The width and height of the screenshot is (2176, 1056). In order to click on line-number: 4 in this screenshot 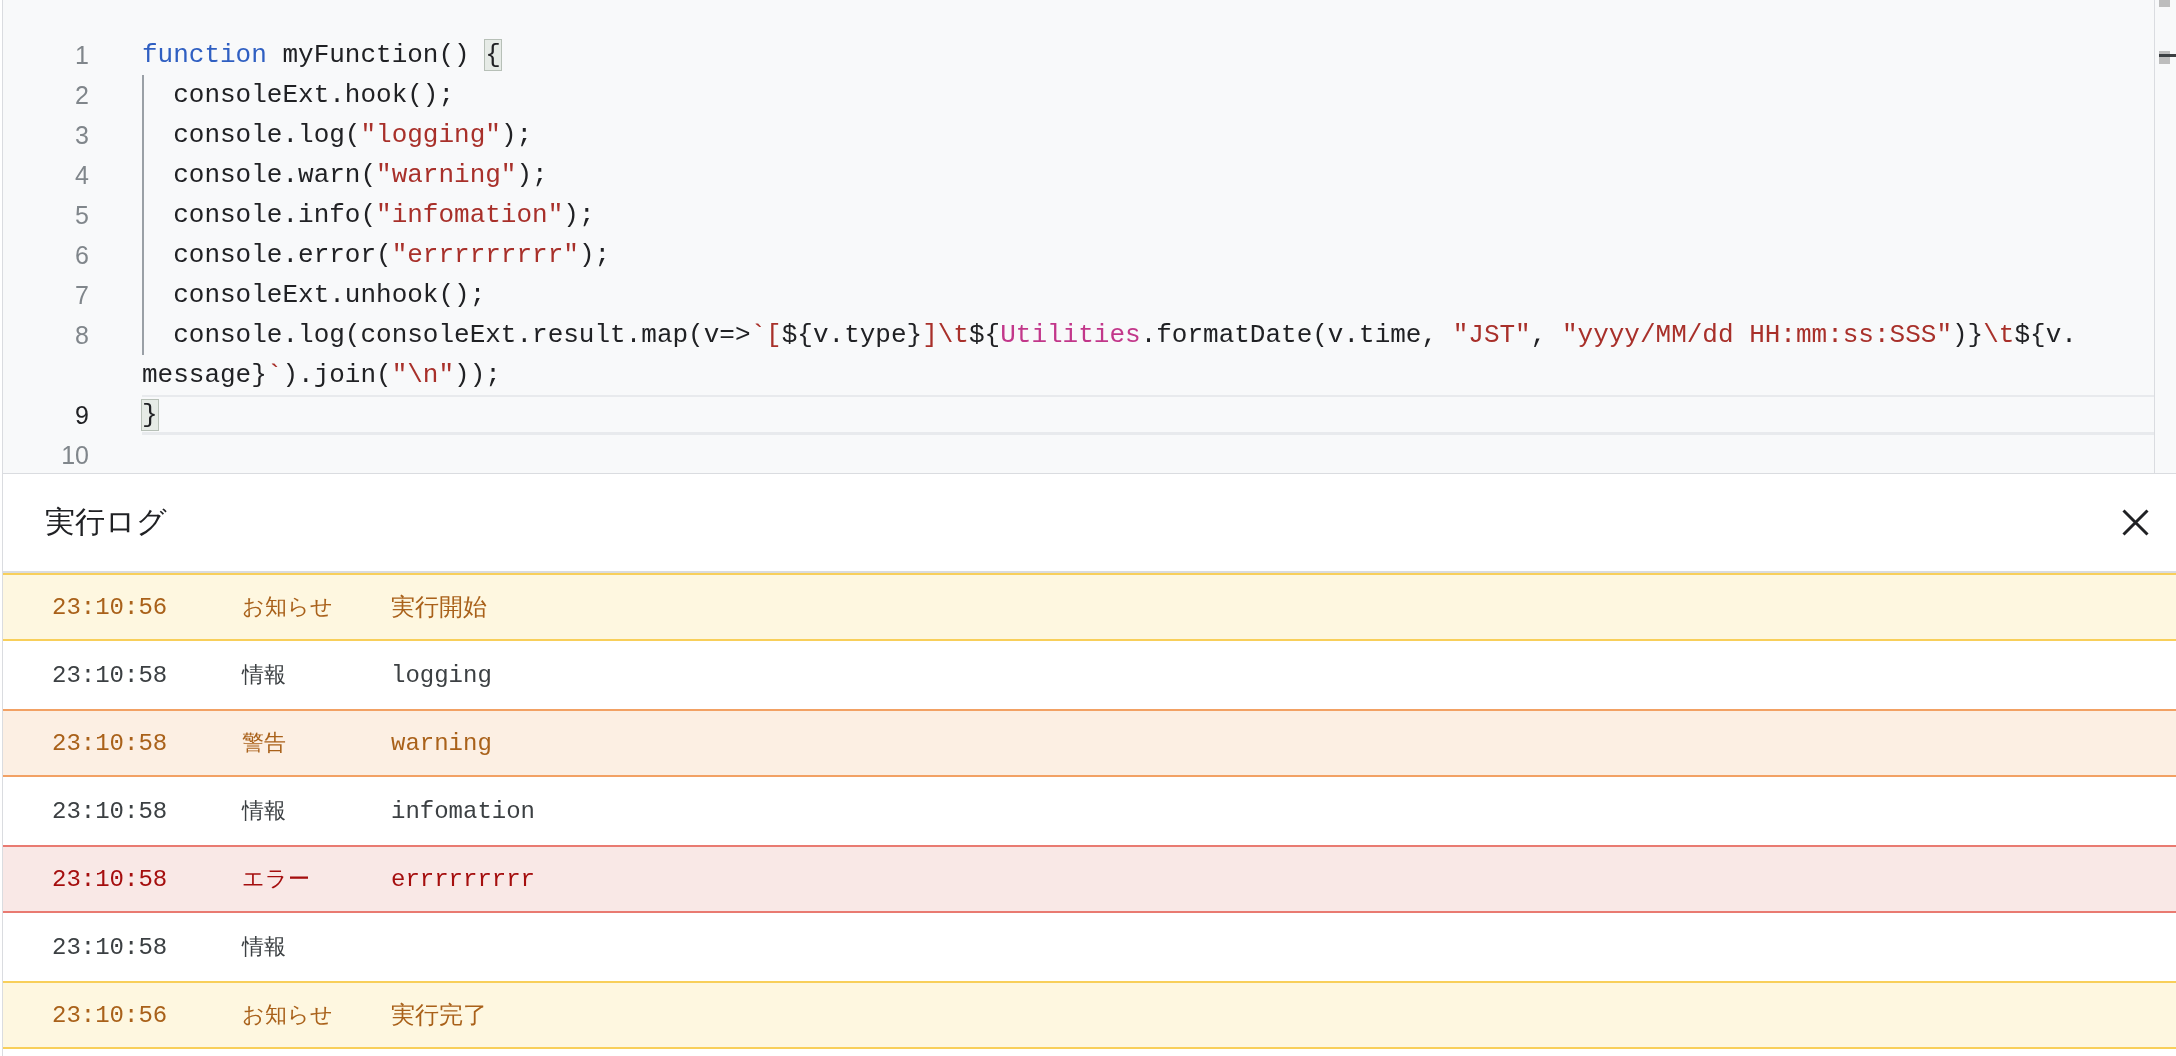, I will do `click(82, 175)`.